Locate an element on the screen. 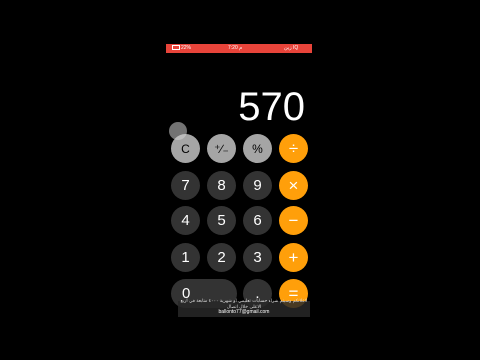 The height and width of the screenshot is (360, 480). multiply-button: × is located at coordinates (293, 185).